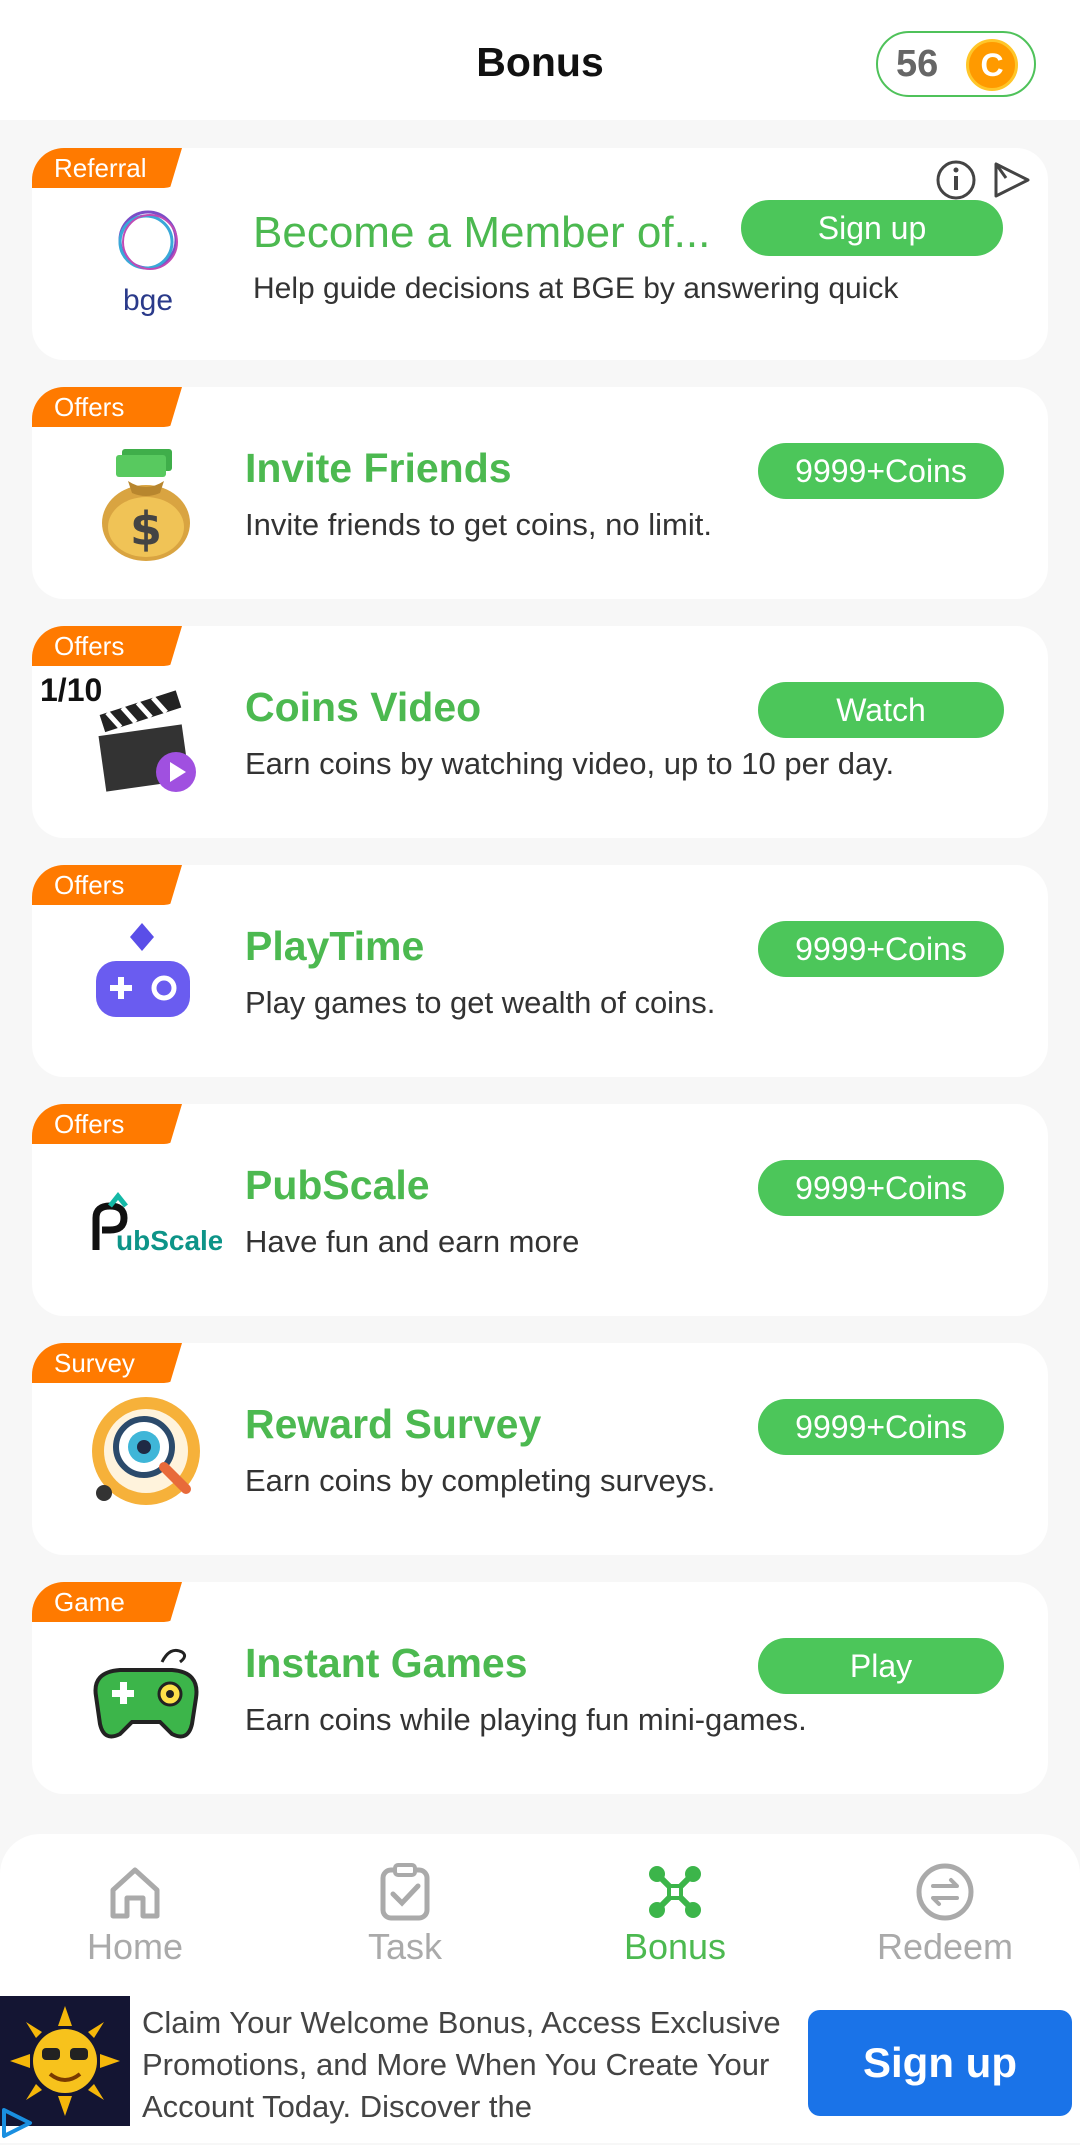  I want to click on bottom-navigation: Home Task Bonus Redeem, so click(540, 1914).